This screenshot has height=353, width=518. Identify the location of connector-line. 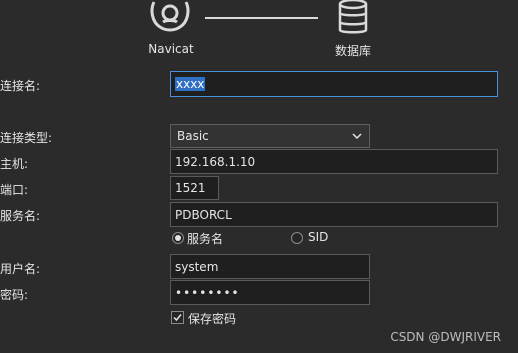
(261, 18).